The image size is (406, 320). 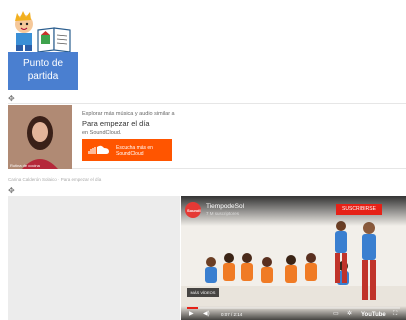 I want to click on subscriber-count: 7 M suscriptores, so click(x=223, y=213).